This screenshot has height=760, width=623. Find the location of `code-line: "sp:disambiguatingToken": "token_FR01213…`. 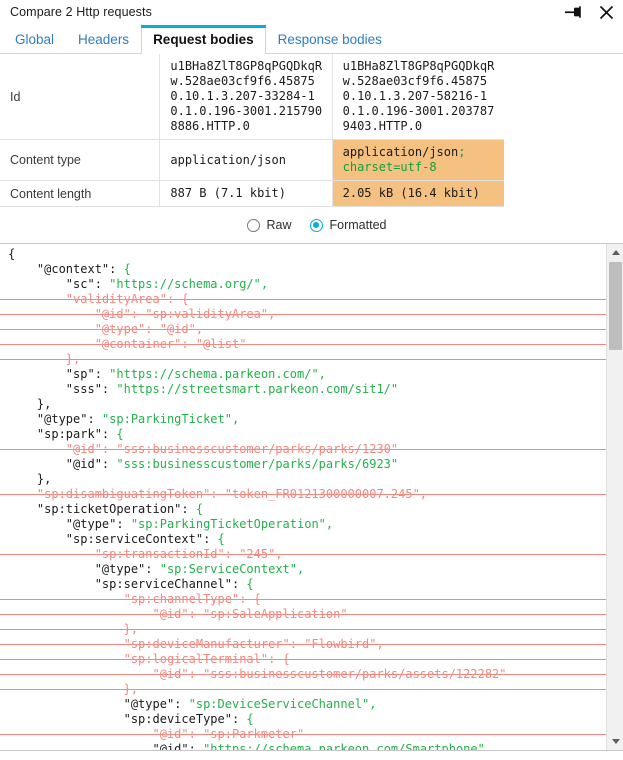

code-line: "sp:disambiguatingToken": "token_FR01213… is located at coordinates (303, 494).